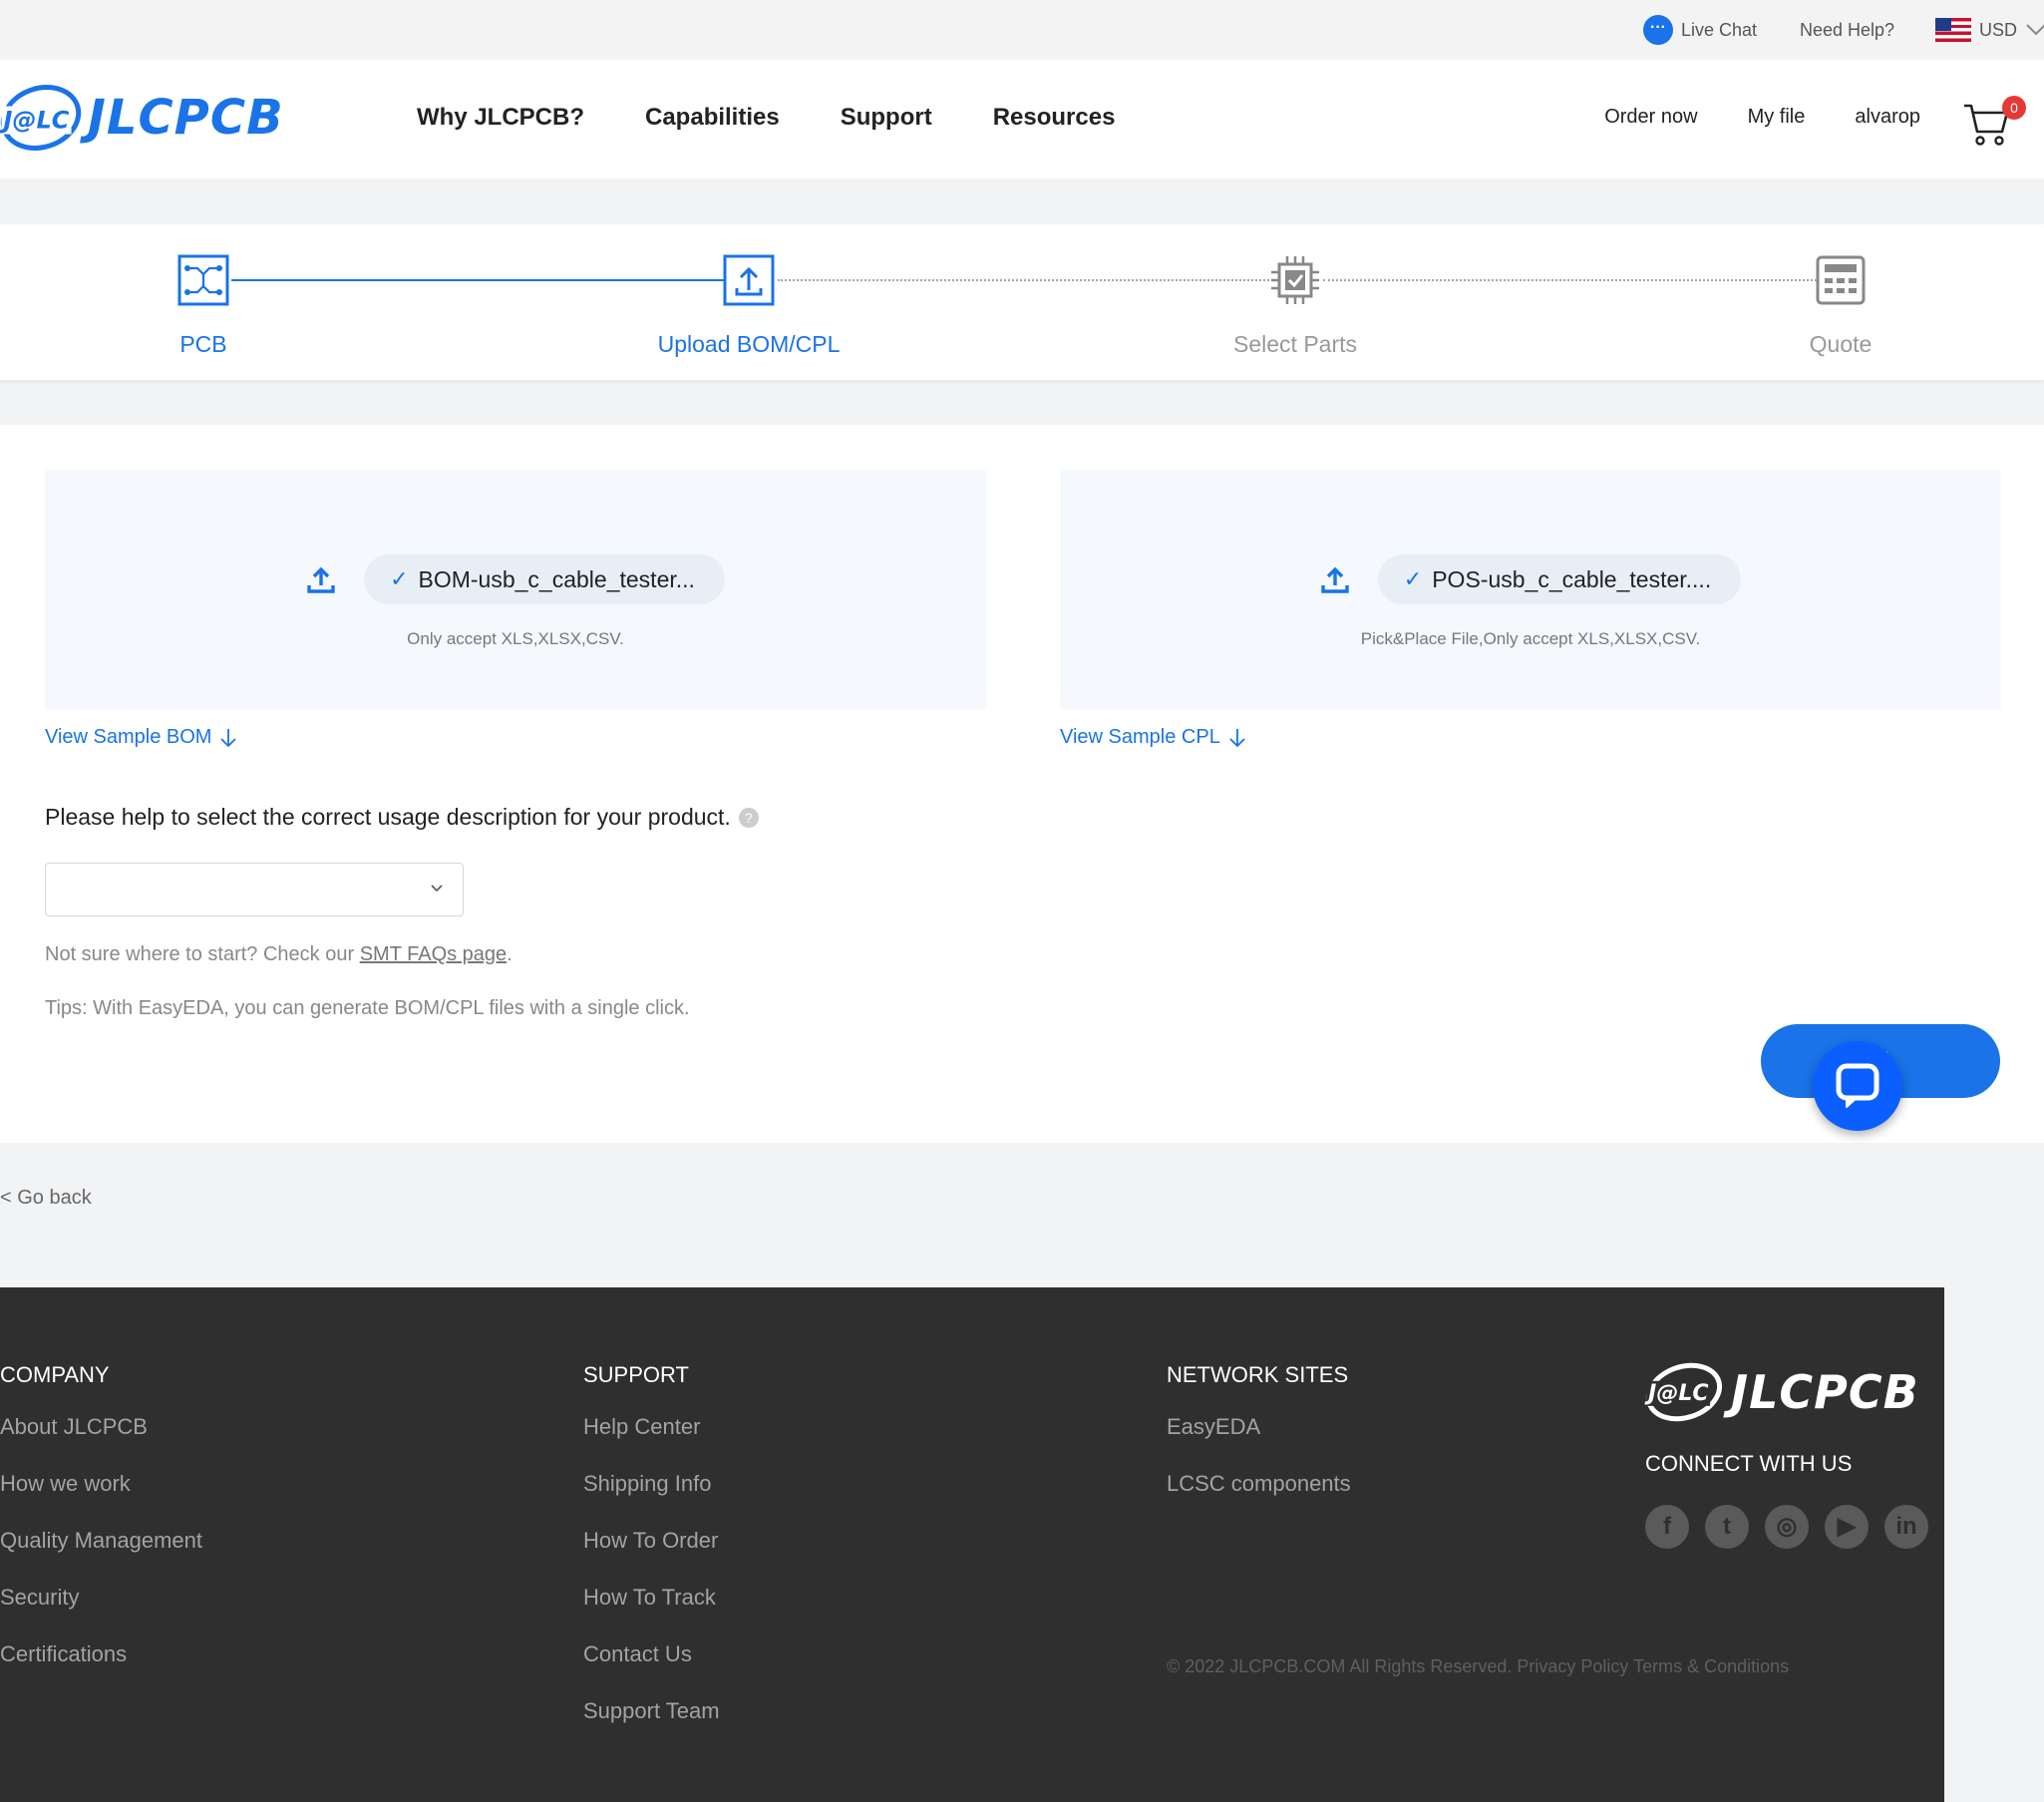  Describe the element at coordinates (203, 344) in the screenshot. I see `step-label: PCB` at that location.